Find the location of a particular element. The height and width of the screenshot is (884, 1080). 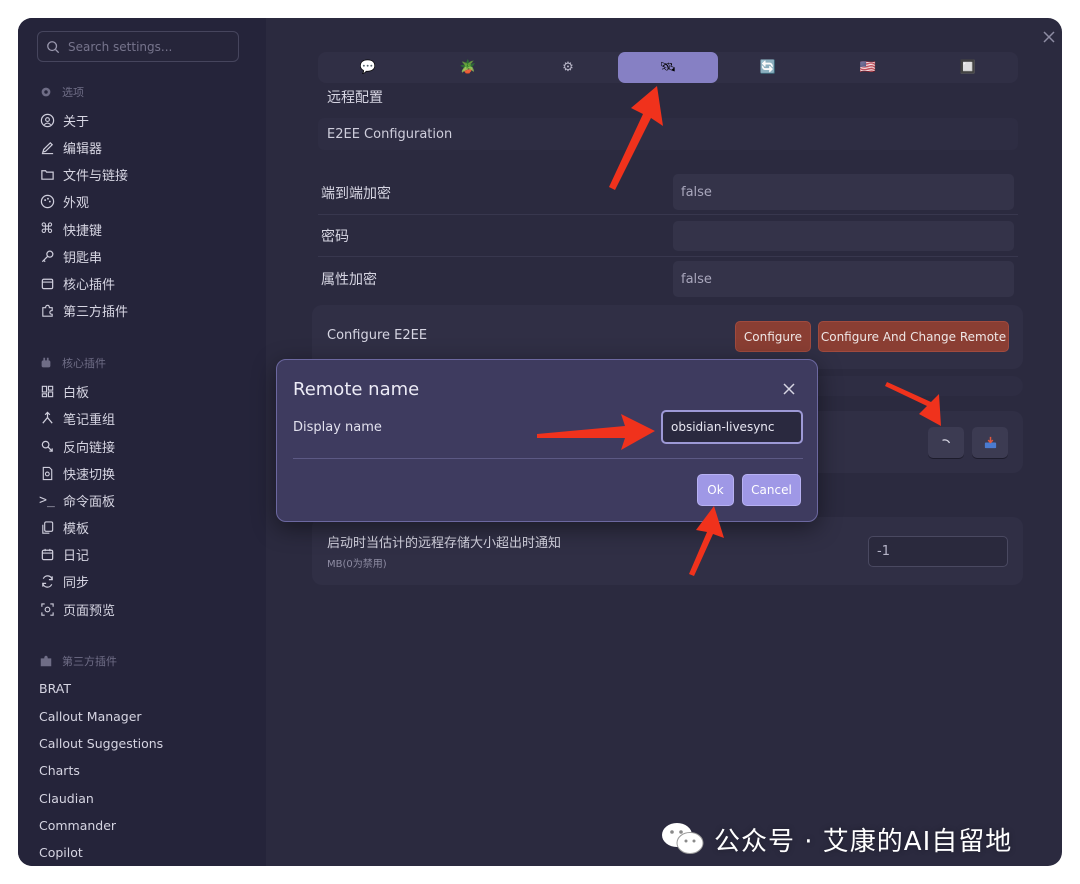

sidebar-item-brat: BRAT is located at coordinates (55, 688).